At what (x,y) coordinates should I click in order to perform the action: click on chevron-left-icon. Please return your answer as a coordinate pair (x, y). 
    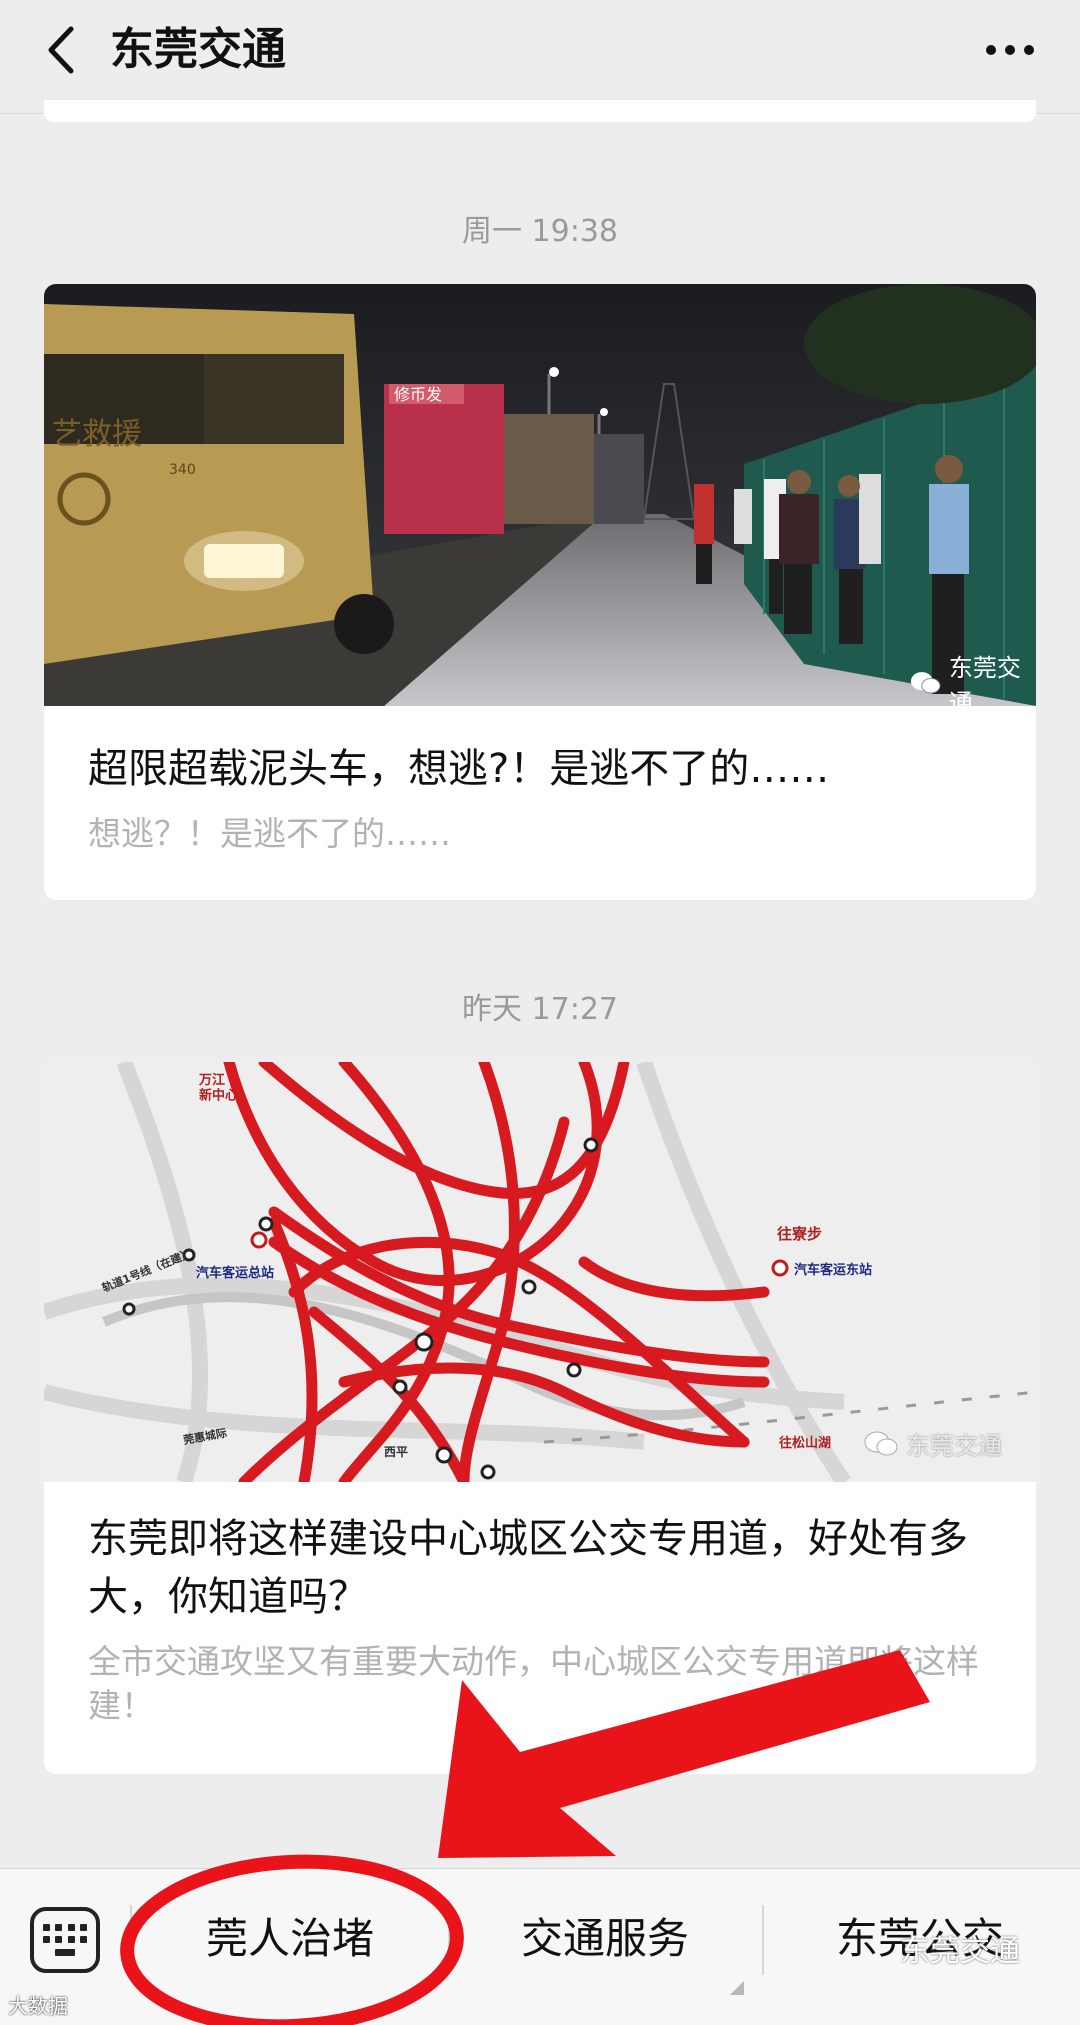
    Looking at the image, I should click on (61, 50).